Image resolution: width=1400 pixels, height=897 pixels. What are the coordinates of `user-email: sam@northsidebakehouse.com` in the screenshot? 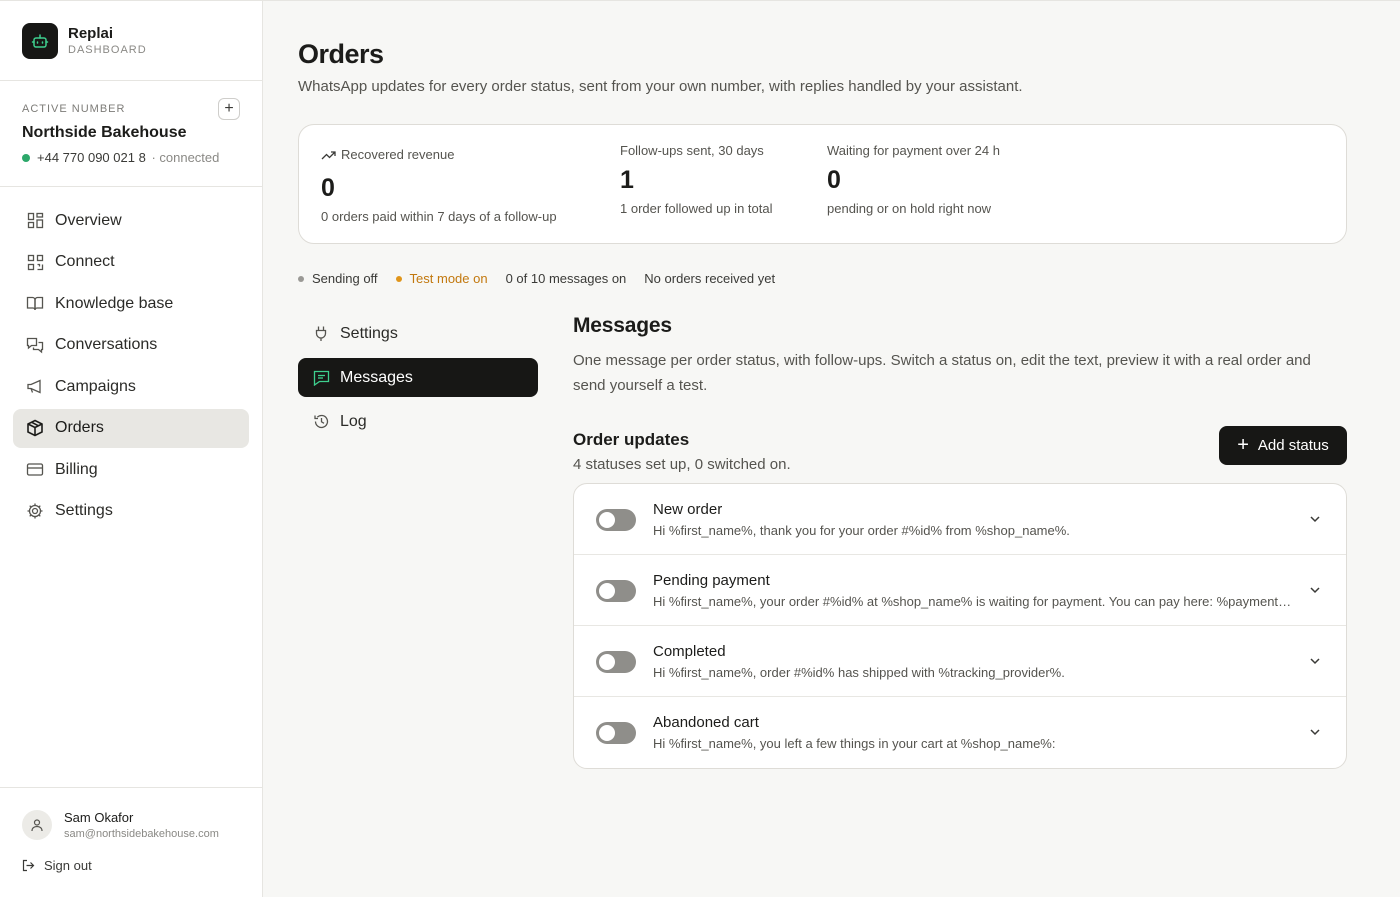 It's located at (141, 834).